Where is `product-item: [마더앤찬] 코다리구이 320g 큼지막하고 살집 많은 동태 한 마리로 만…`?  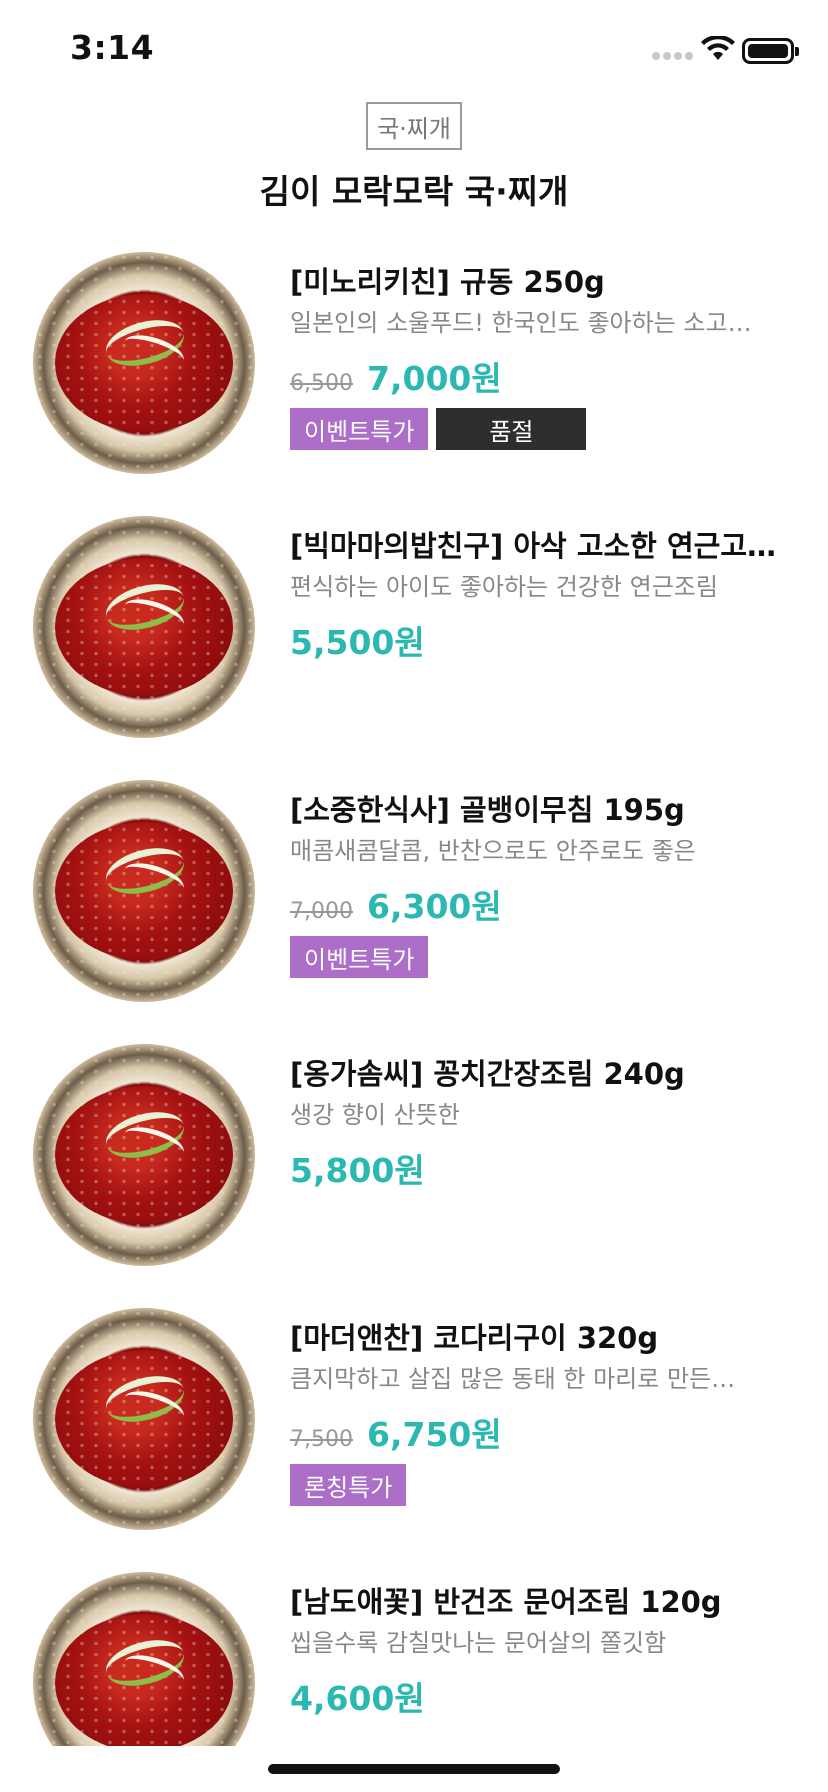
product-item: [마더앤찬] 코다리구이 320g 큼지막하고 살집 많은 동태 한 마리로 만… is located at coordinates (414, 1436).